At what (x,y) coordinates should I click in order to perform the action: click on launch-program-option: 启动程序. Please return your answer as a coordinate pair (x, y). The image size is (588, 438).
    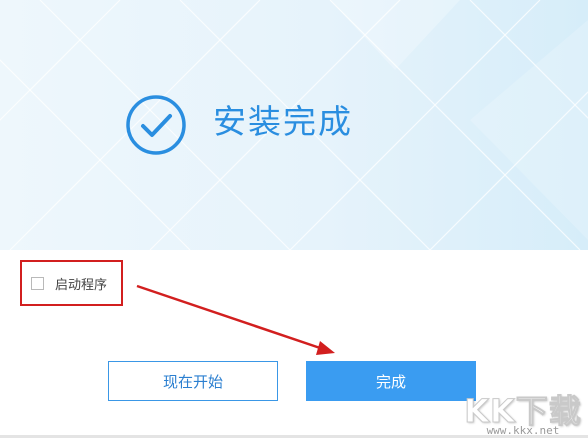
    Looking at the image, I should click on (71, 283).